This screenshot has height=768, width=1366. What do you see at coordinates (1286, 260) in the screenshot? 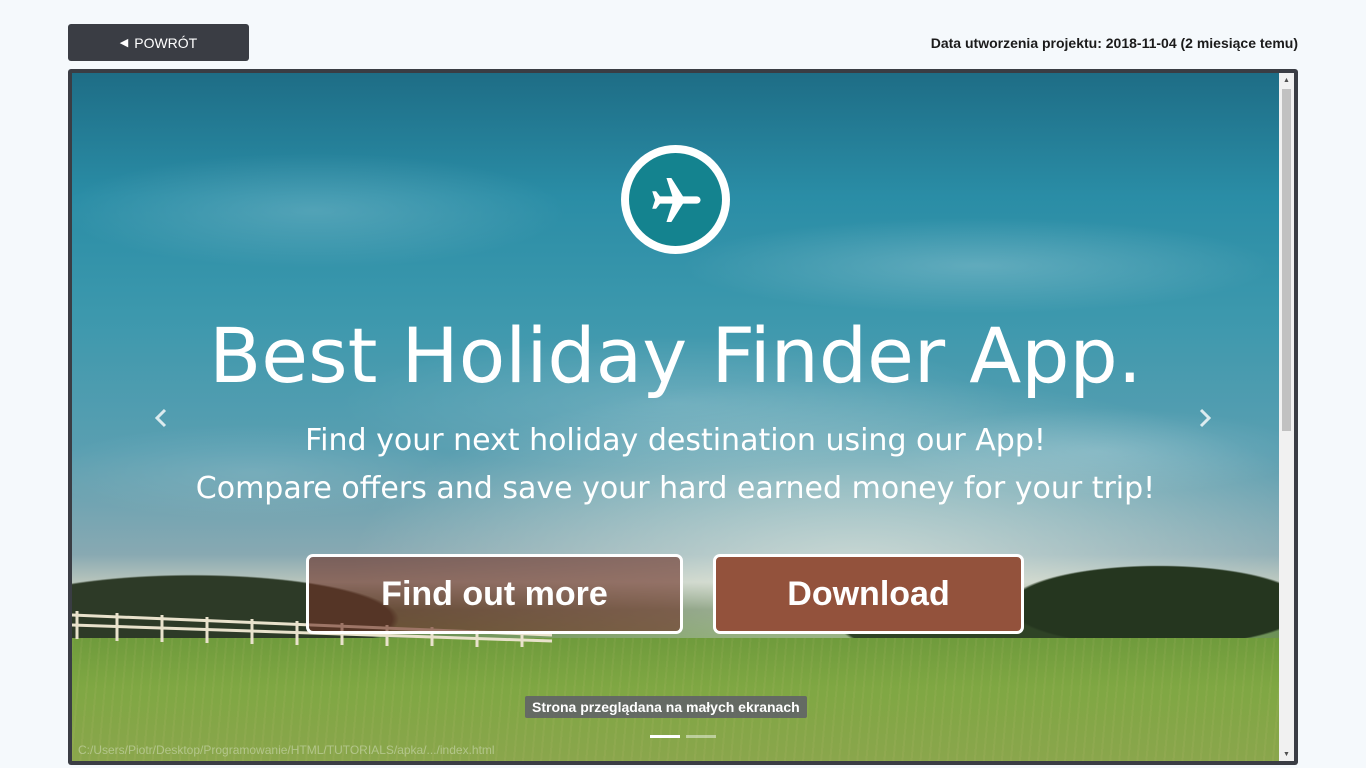
I see `scroll-thumb` at bounding box center [1286, 260].